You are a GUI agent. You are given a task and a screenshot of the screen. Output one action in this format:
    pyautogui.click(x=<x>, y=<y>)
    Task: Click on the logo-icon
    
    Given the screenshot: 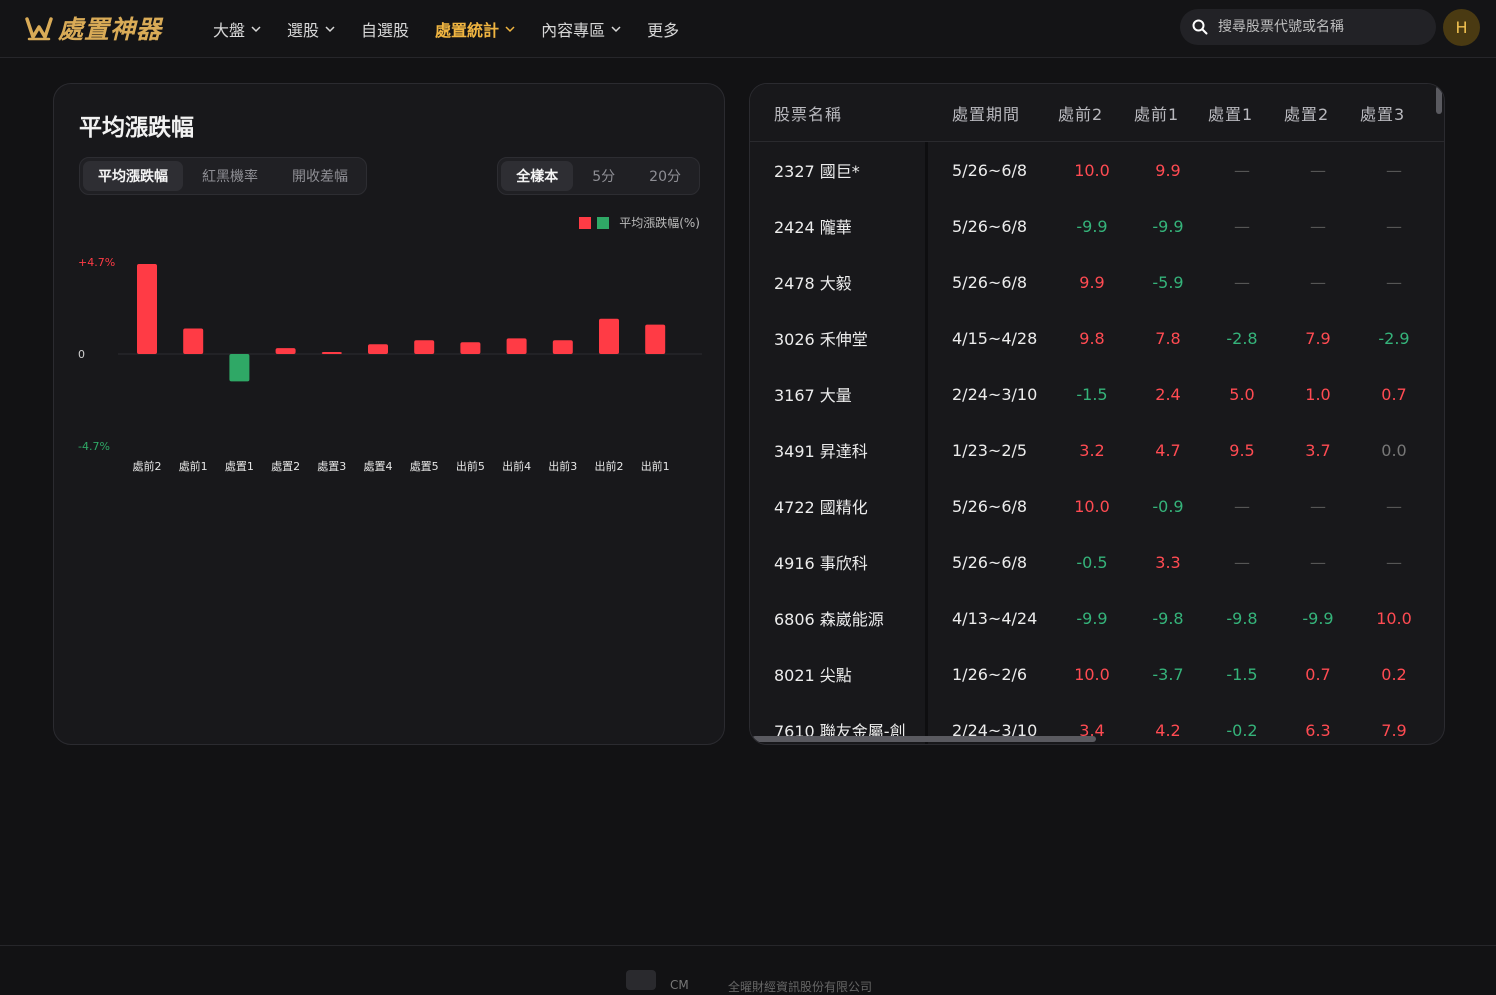 What is the action you would take?
    pyautogui.click(x=39, y=29)
    